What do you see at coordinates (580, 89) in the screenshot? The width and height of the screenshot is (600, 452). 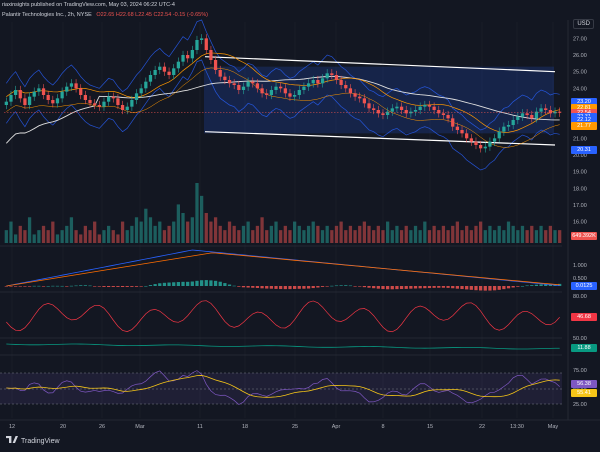 I see `price-tick-label: 24.00` at bounding box center [580, 89].